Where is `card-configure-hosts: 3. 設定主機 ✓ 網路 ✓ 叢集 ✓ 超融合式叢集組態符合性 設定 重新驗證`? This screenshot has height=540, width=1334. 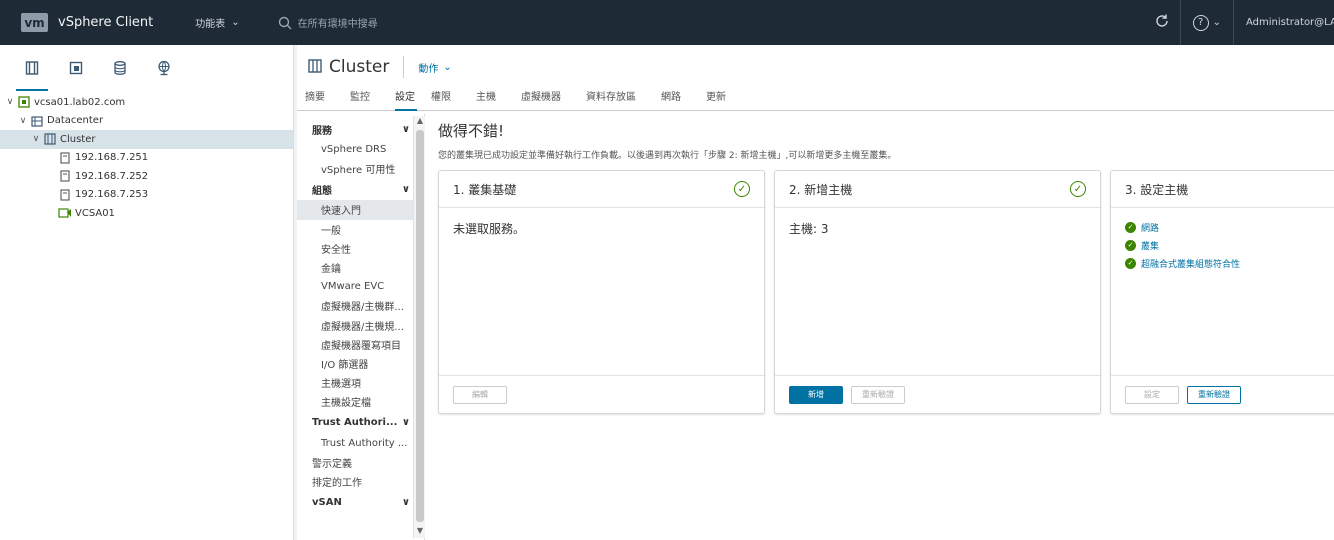
card-configure-hosts: 3. 設定主機 ✓ 網路 ✓ 叢集 ✓ 超融合式叢集組態符合性 設定 重新驗證 is located at coordinates (1222, 292).